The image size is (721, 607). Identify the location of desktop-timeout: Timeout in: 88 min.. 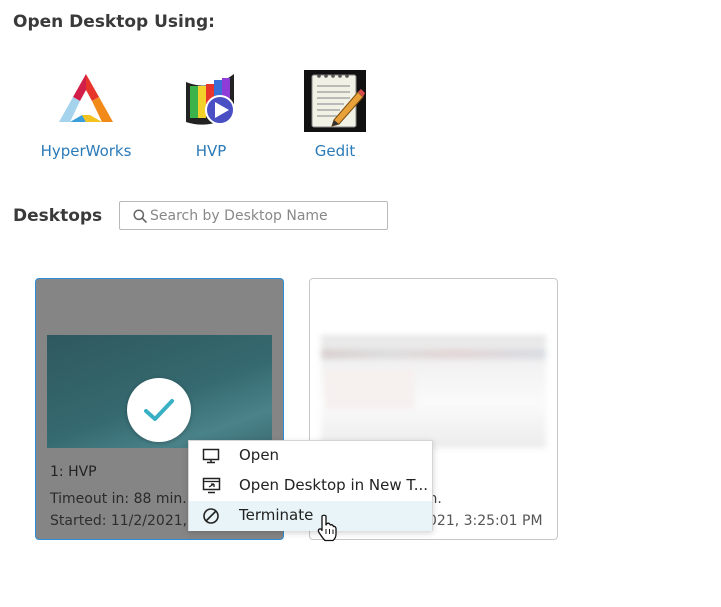
(118, 499).